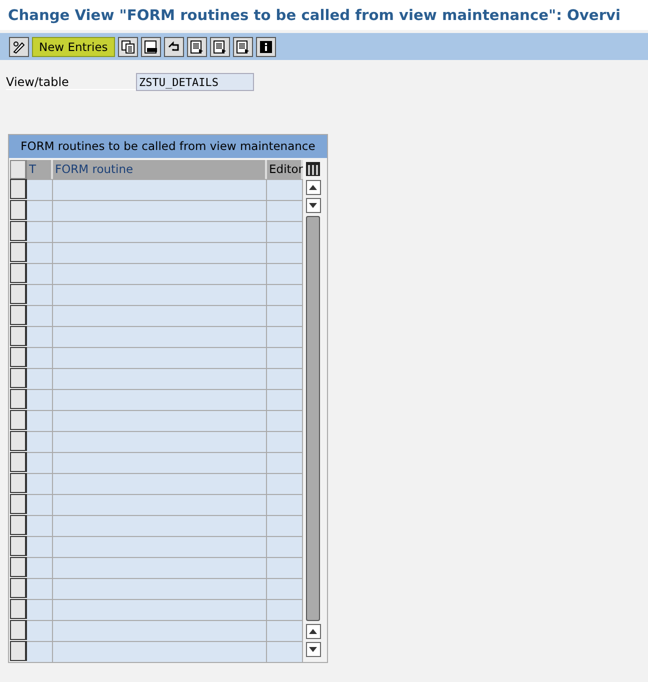 The width and height of the screenshot is (648, 682). I want to click on column-header: T, so click(40, 169).